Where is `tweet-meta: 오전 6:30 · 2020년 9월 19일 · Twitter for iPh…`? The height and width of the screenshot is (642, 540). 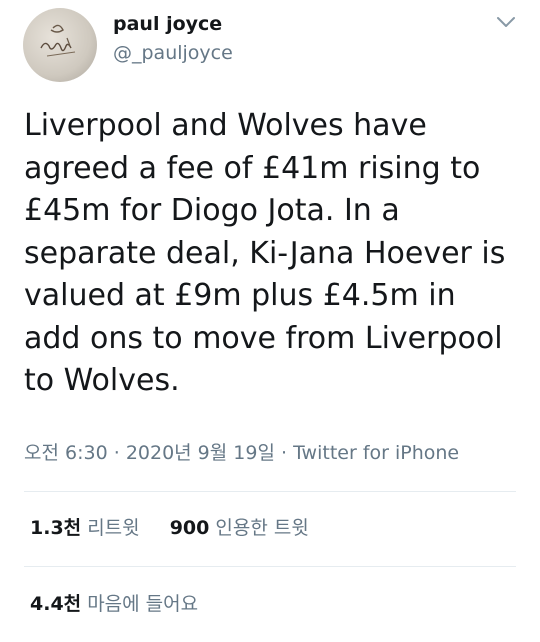
tweet-meta: 오전 6:30 · 2020년 9월 19일 · Twitter for iPh… is located at coordinates (241, 453).